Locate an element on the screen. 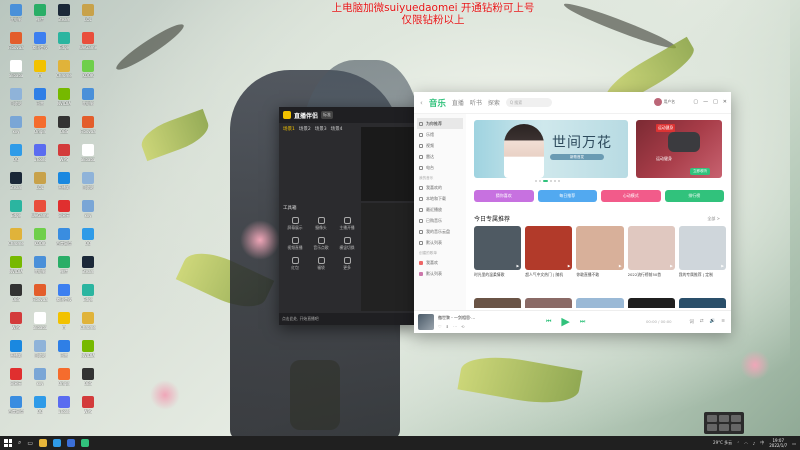 Image resolution: width=800 pixels, height=450 pixels. section-more-link: 全部 > is located at coordinates (713, 219).